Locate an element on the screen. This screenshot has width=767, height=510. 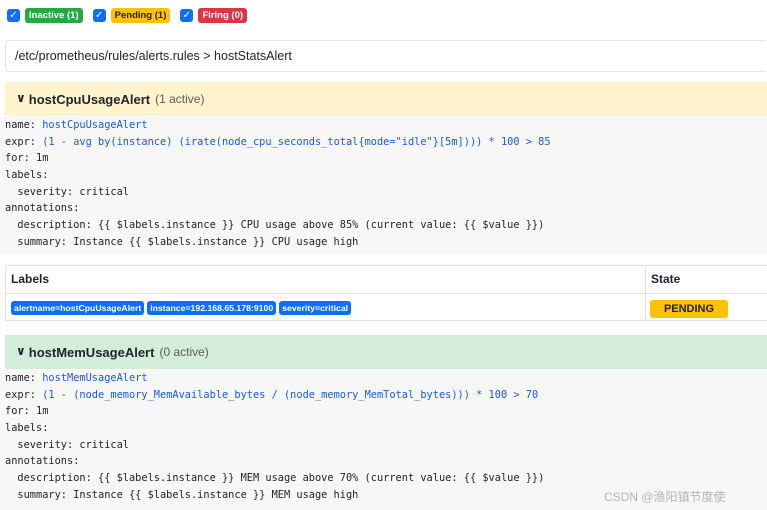
rule-active-count: (1 active) is located at coordinates (180, 99).